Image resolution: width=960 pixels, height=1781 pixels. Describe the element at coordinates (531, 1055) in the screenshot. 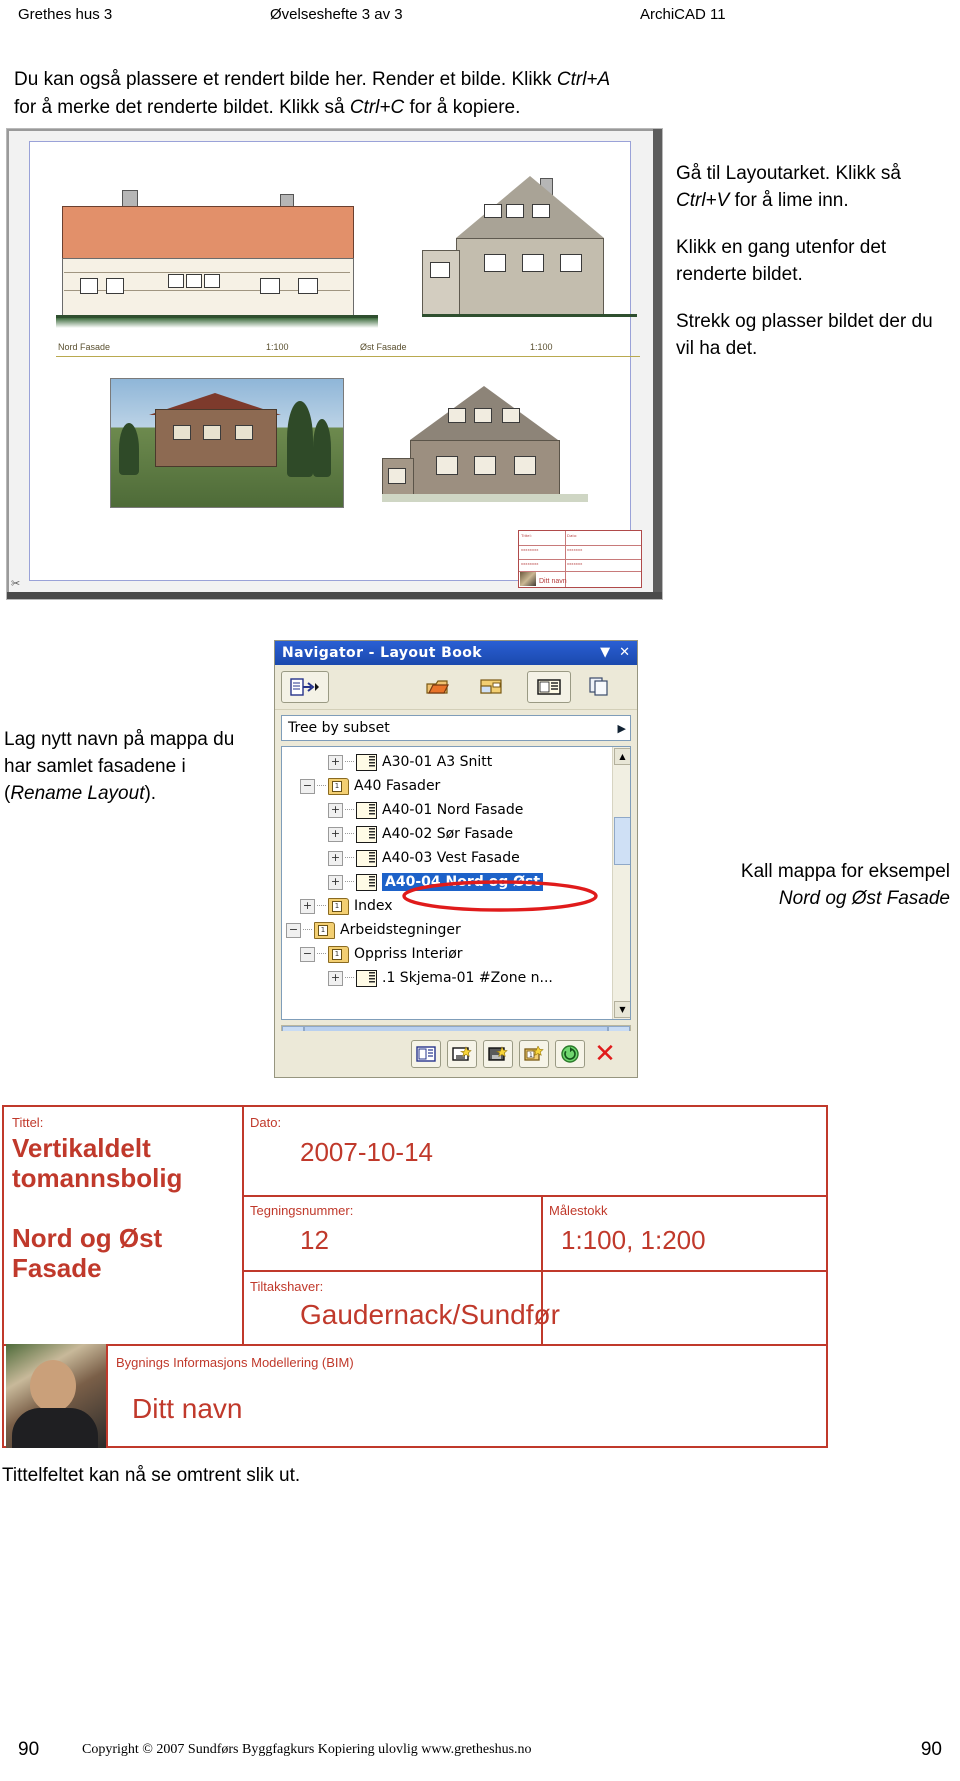

I see `svg-text: 1` at that location.